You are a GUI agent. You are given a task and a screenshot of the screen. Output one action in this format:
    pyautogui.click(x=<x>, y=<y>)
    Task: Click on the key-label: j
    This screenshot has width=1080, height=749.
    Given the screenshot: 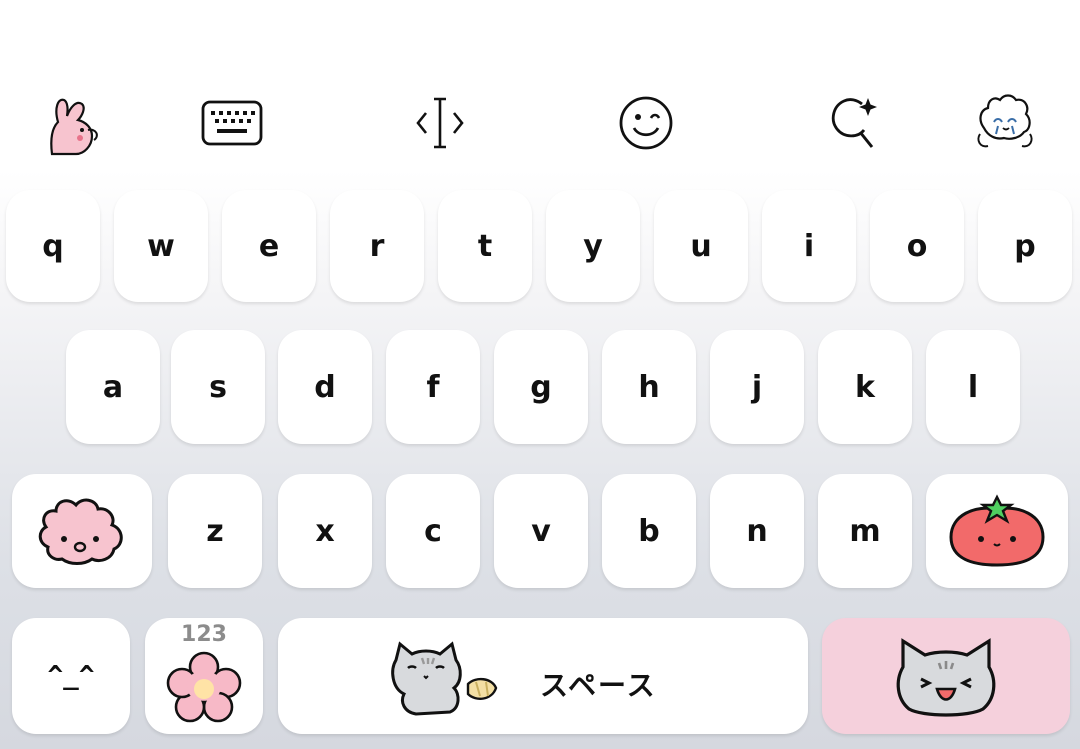 What is the action you would take?
    pyautogui.click(x=757, y=387)
    